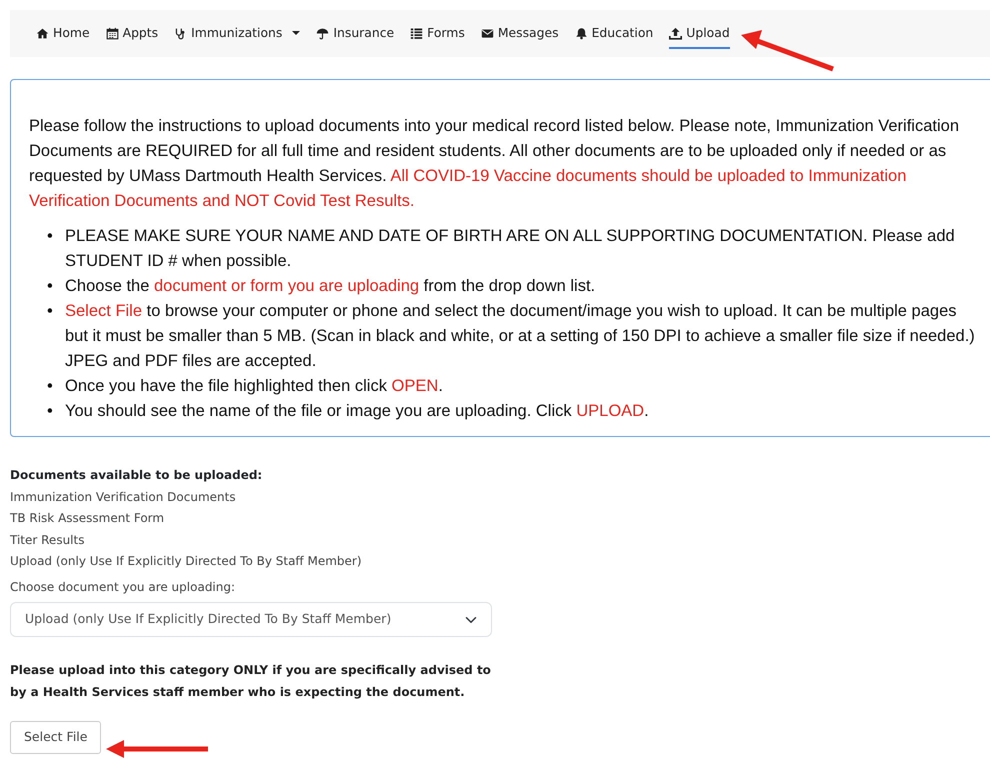 This screenshot has width=990, height=761. I want to click on notice-text: Please upload into this category ONLY if you are specifically advised to by a Health Services staff member who is expecting the document., so click(251, 681).